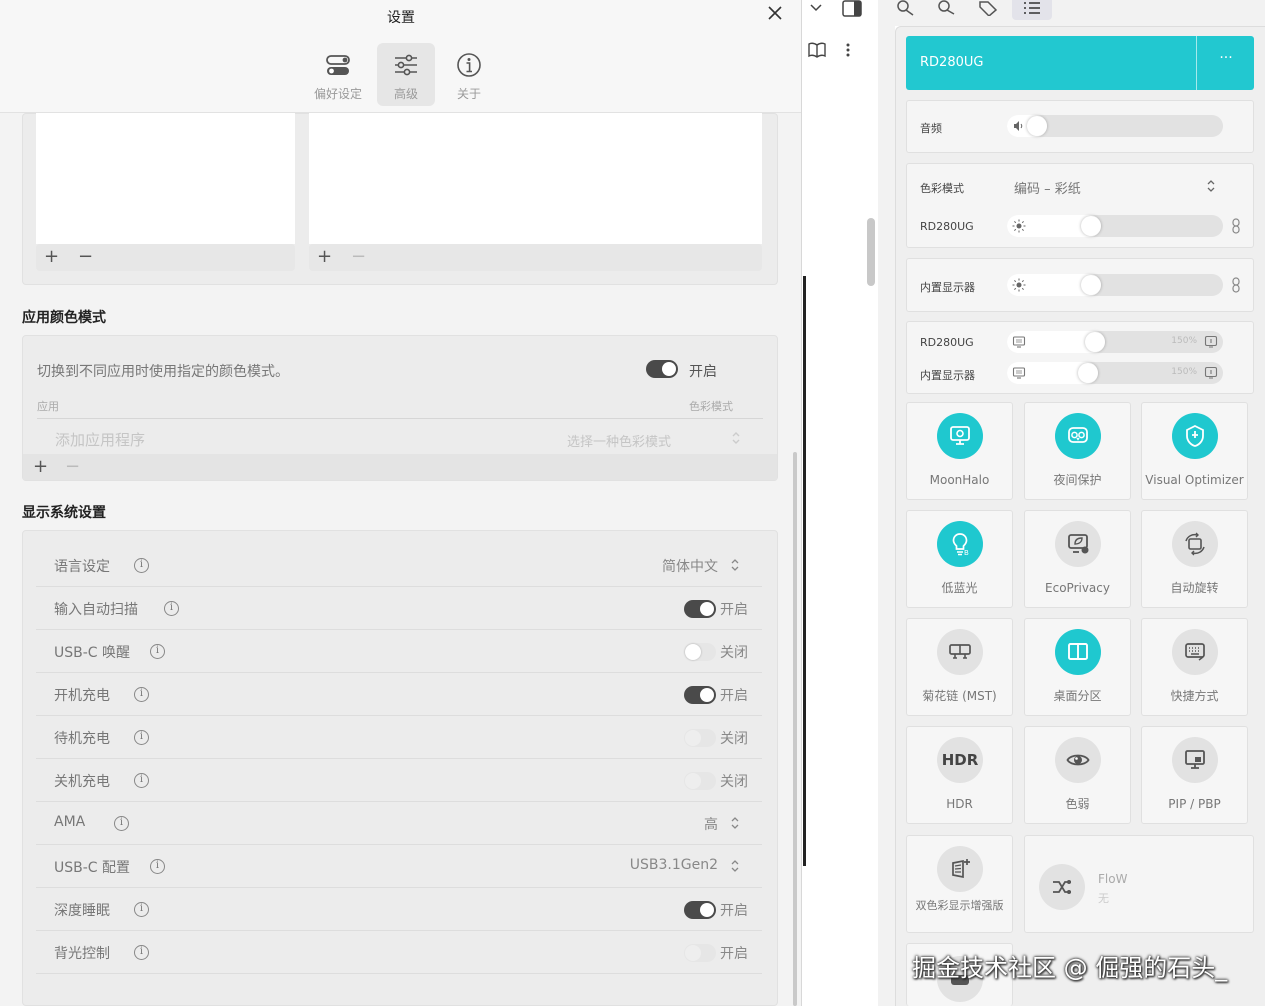  What do you see at coordinates (906, 8) in the screenshot?
I see `link-app-icon` at bounding box center [906, 8].